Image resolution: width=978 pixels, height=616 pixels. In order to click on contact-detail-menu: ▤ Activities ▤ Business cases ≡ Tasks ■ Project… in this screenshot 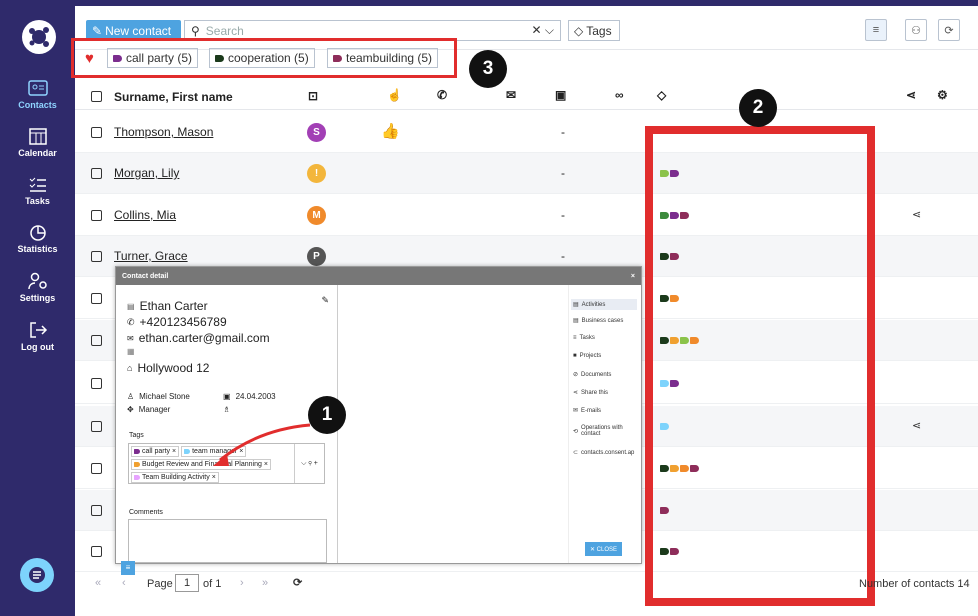, I will do `click(605, 424)`.